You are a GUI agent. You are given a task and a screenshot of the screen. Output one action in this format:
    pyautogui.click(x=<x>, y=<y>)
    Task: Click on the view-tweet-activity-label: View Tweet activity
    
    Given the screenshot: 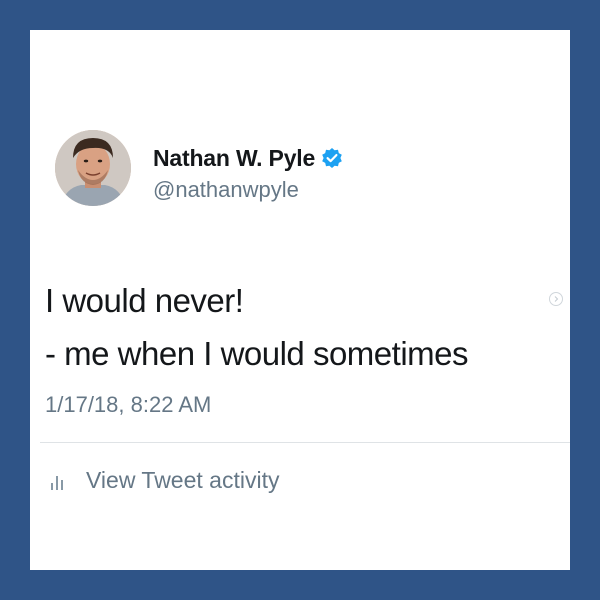 What is the action you would take?
    pyautogui.click(x=183, y=480)
    